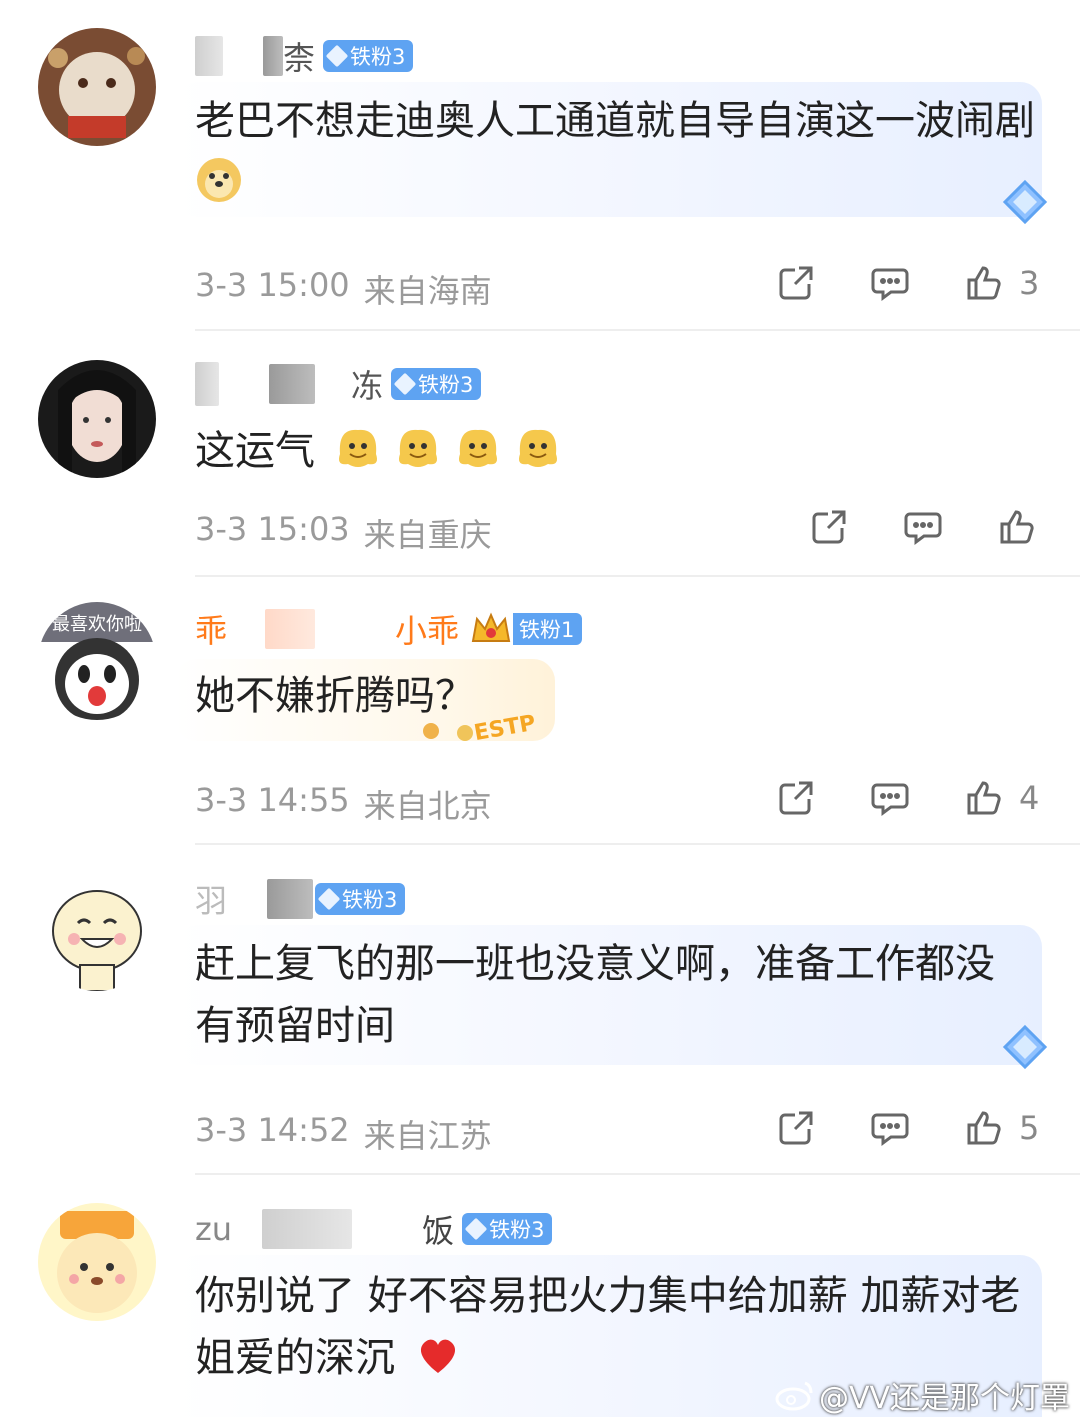  Describe the element at coordinates (504, 728) in the screenshot. I see `sticker-label: ESTP` at that location.